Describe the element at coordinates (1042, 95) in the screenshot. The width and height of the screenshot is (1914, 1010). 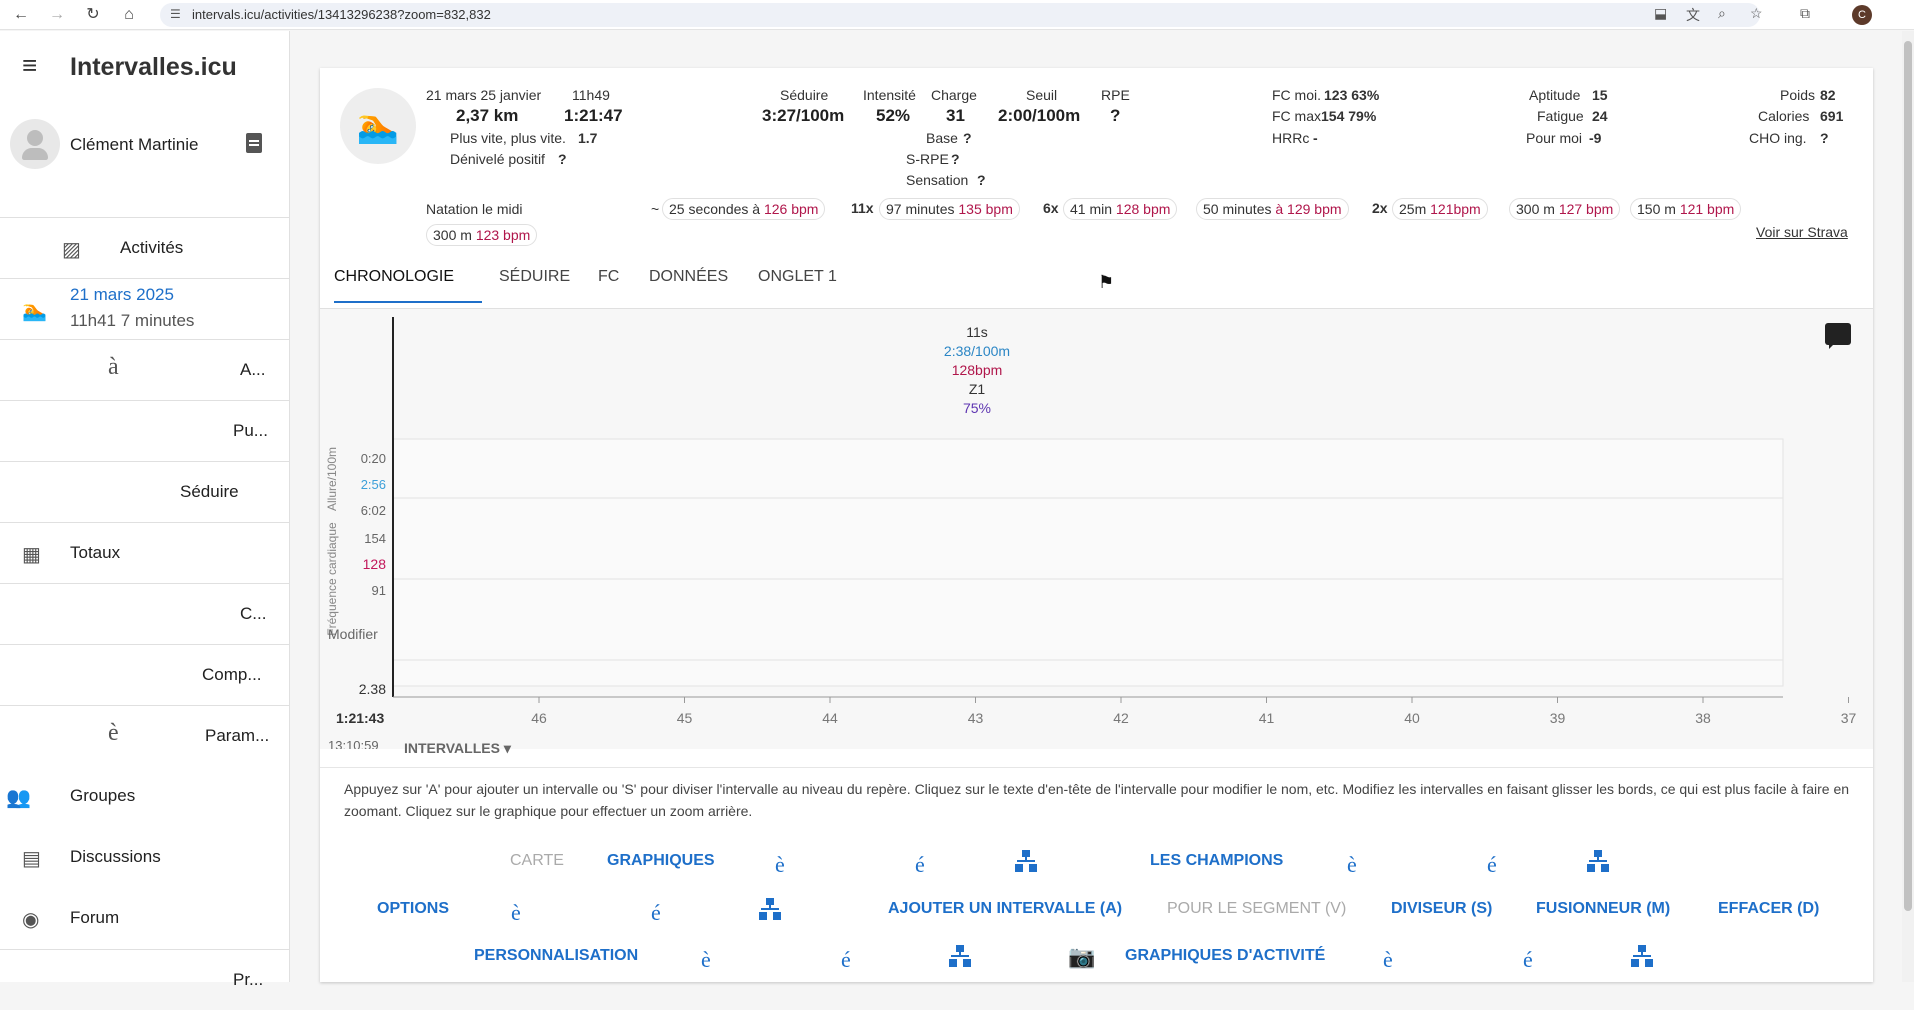
I see `stat-label: Seuil` at that location.